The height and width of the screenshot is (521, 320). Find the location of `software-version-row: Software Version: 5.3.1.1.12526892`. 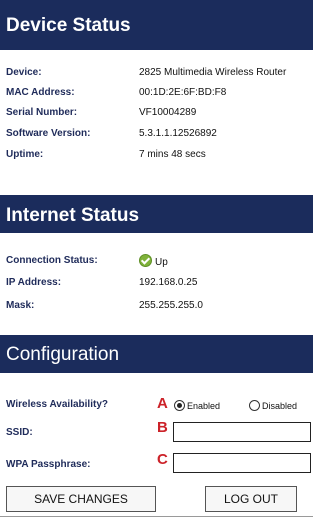

software-version-row: Software Version: 5.3.1.1.12526892 is located at coordinates (158, 134).